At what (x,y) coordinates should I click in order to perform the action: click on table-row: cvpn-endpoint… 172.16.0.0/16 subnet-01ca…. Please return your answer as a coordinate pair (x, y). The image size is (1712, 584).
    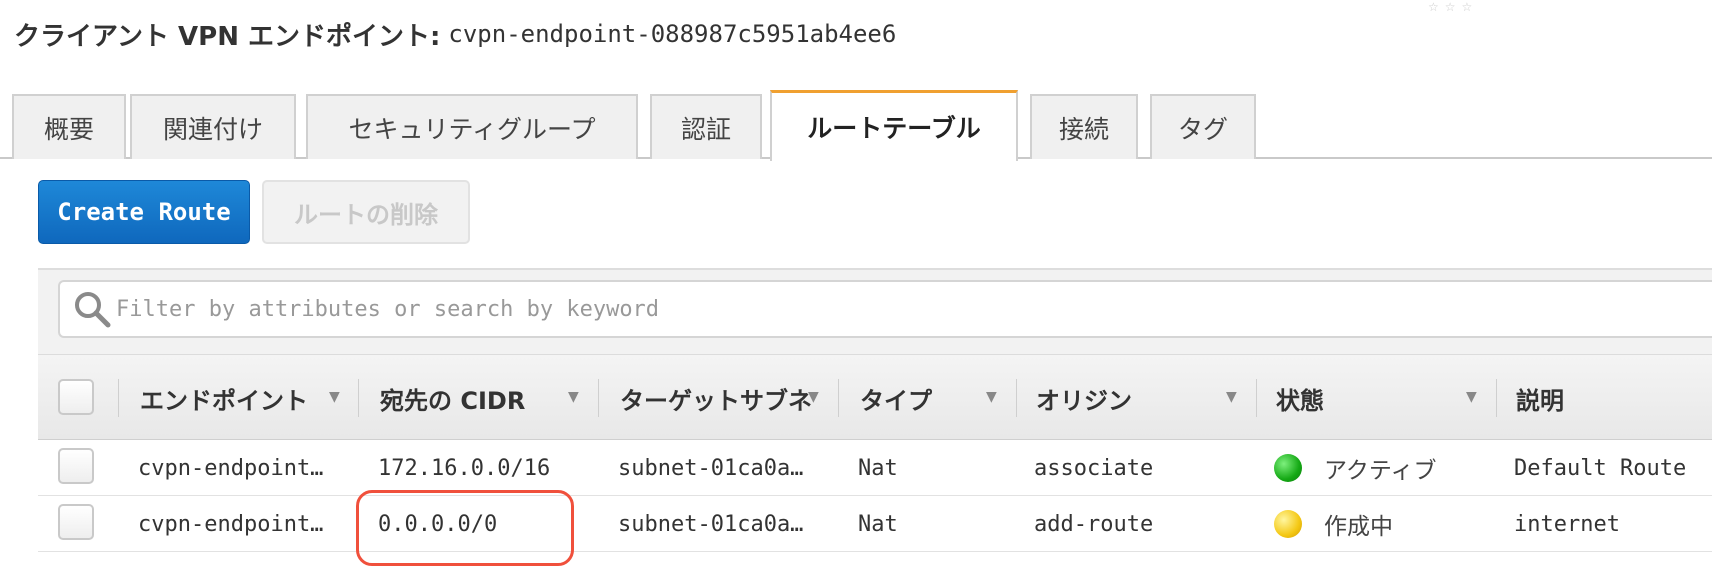
    Looking at the image, I should click on (875, 468).